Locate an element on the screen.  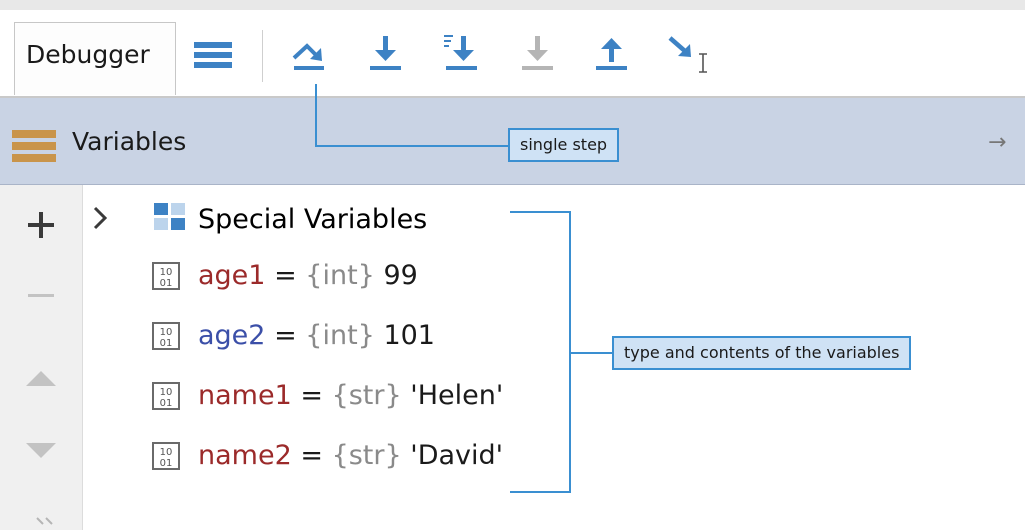
variable-row: name2 = {str} 'David' is located at coordinates (350, 456).